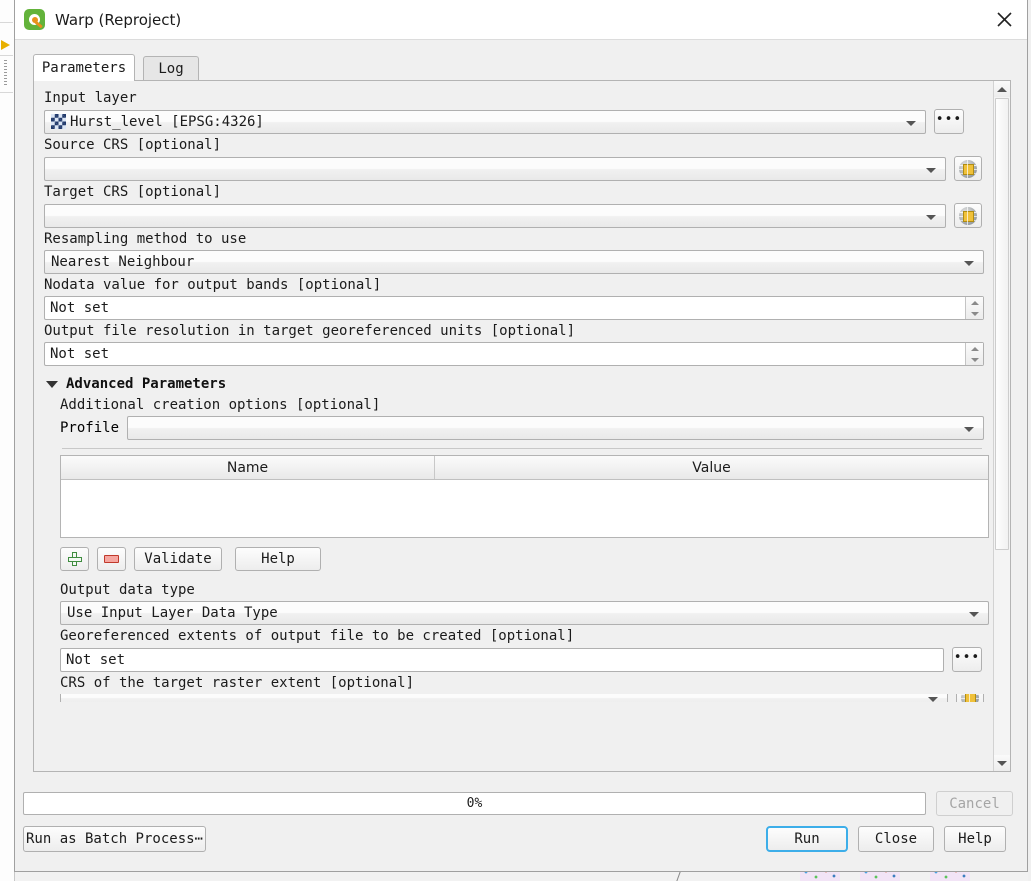 The width and height of the screenshot is (1031, 881). Describe the element at coordinates (133, 145) in the screenshot. I see `source-crs-label: Source CRS [optional]` at that location.